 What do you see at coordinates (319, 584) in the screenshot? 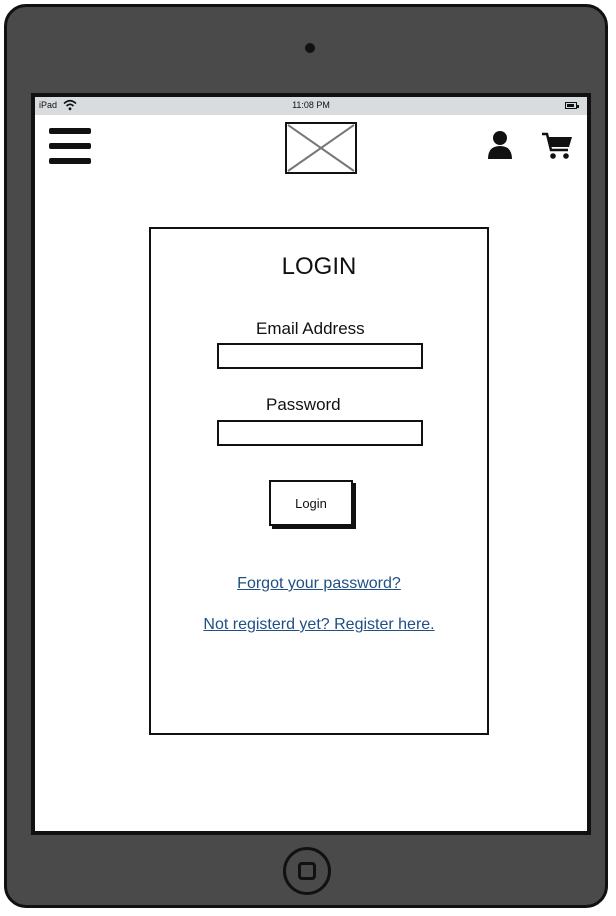
I see `forgot-password-link: Forgot your password?` at bounding box center [319, 584].